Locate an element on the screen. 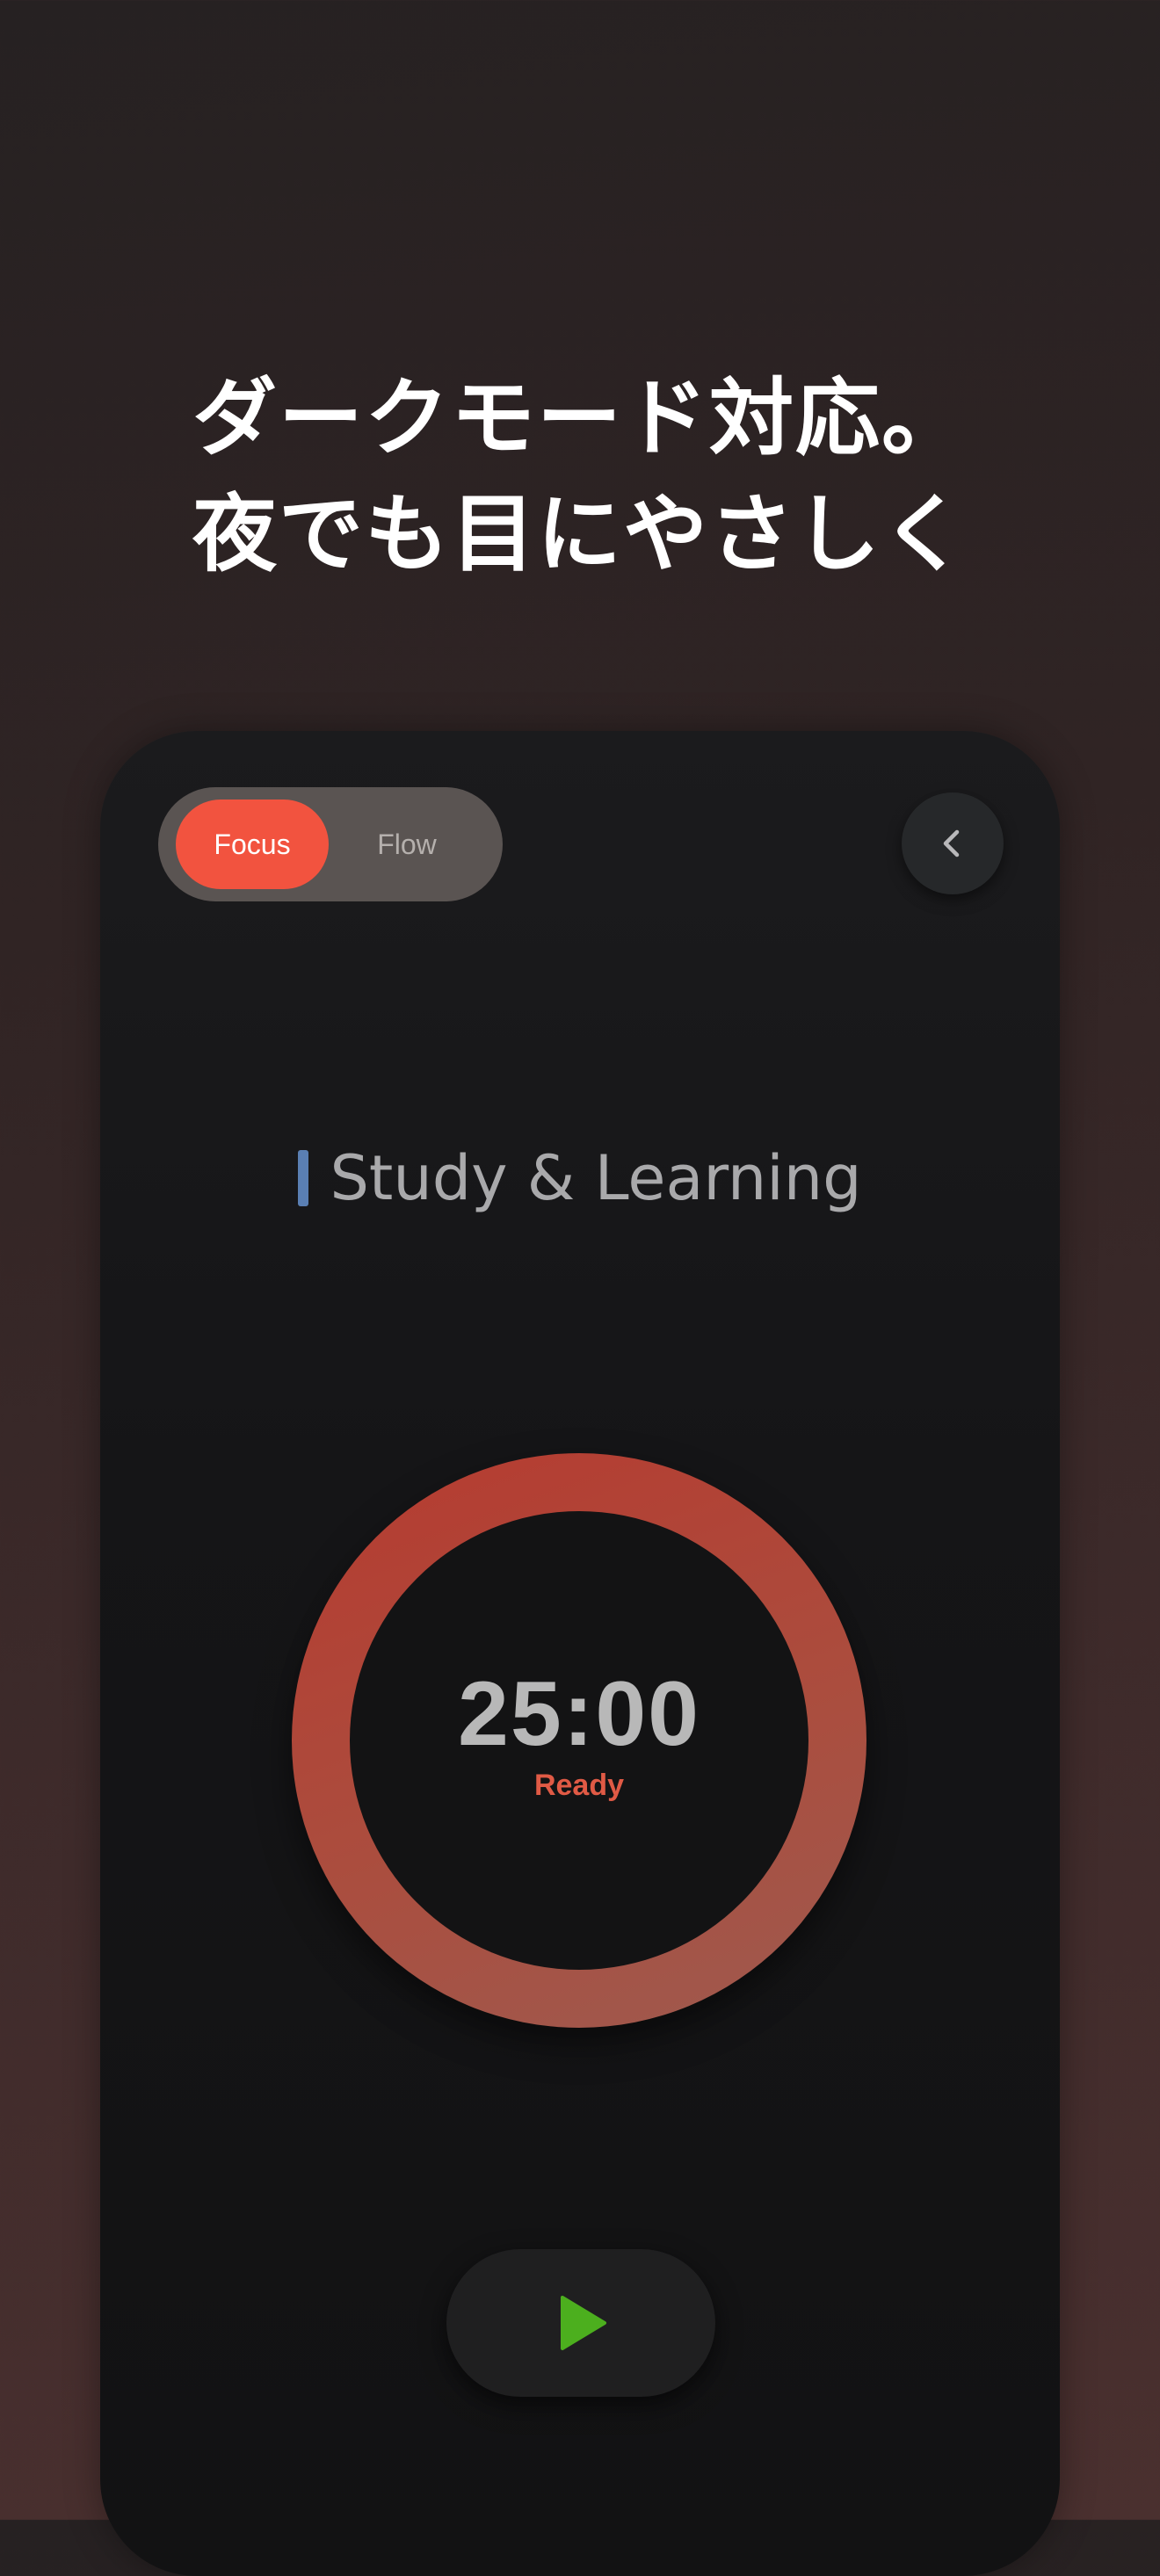  category-color-bar is located at coordinates (303, 1178).